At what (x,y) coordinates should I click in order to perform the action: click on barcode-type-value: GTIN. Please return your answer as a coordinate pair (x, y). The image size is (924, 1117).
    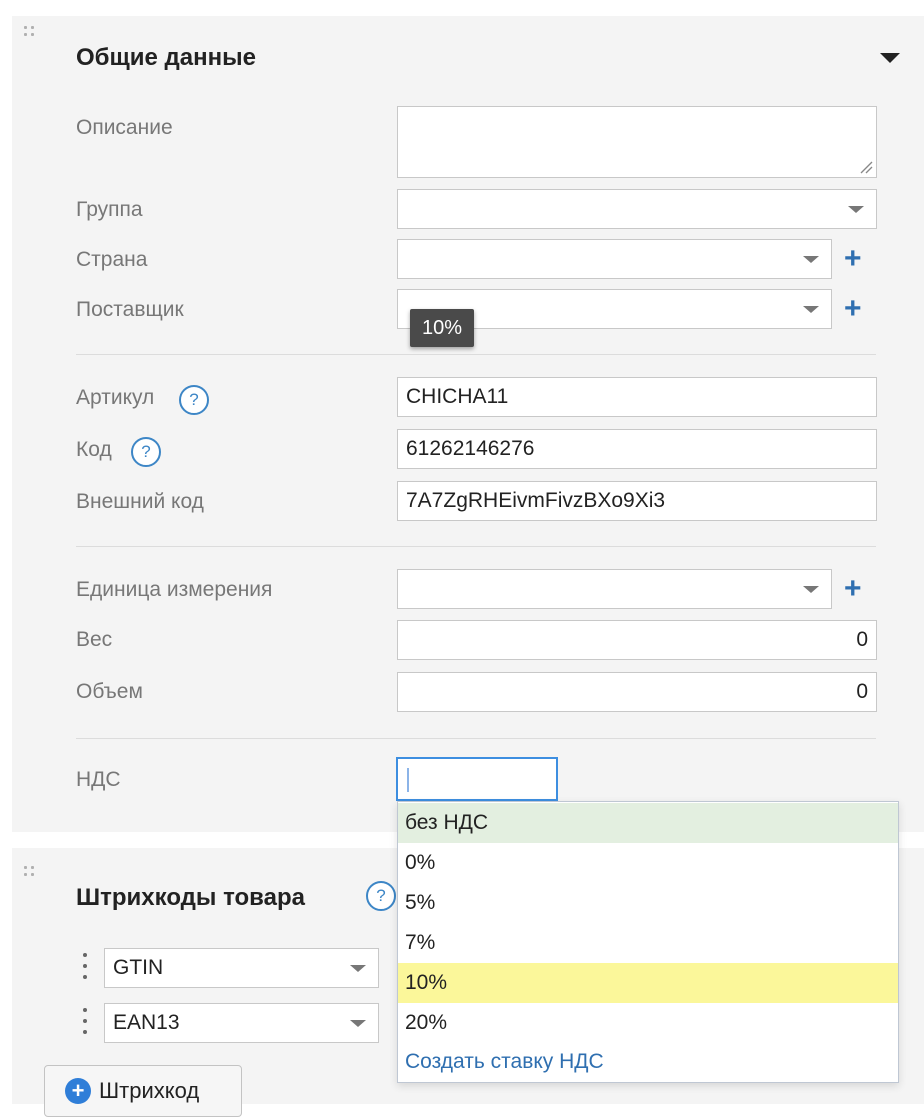
    Looking at the image, I should click on (138, 967).